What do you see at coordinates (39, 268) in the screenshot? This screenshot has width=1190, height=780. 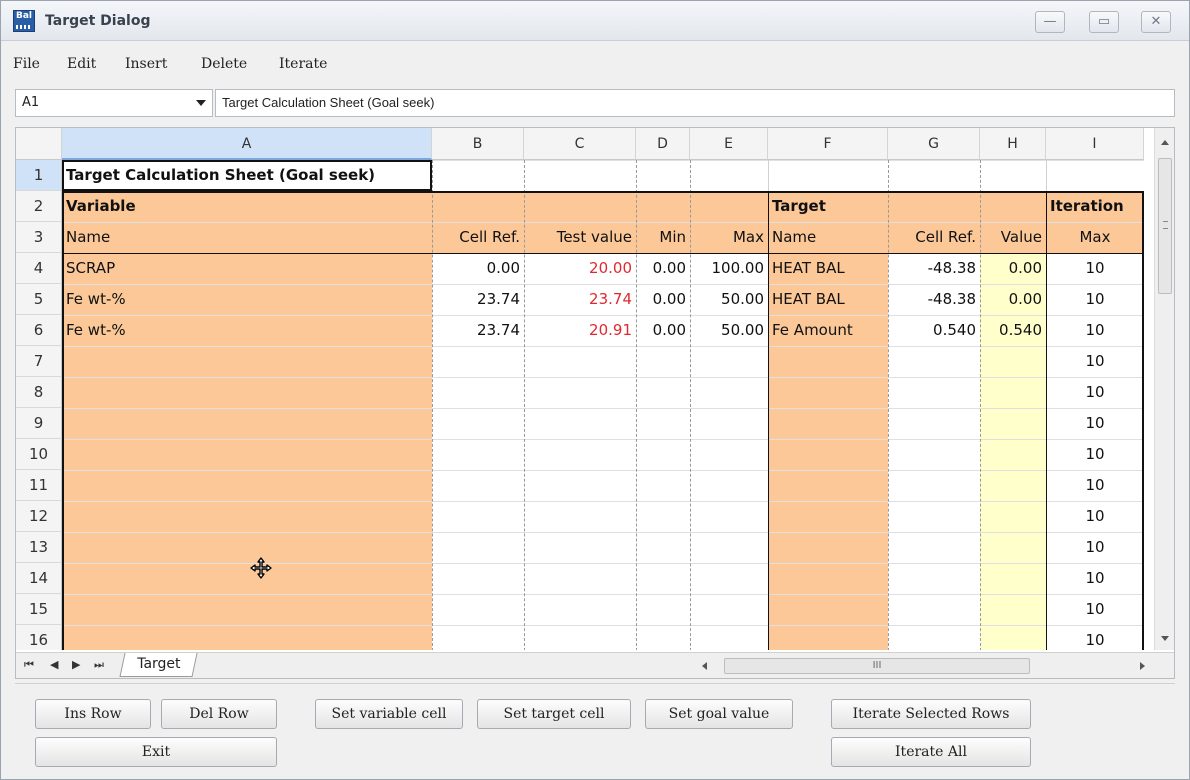 I see `row-header-4: 4` at bounding box center [39, 268].